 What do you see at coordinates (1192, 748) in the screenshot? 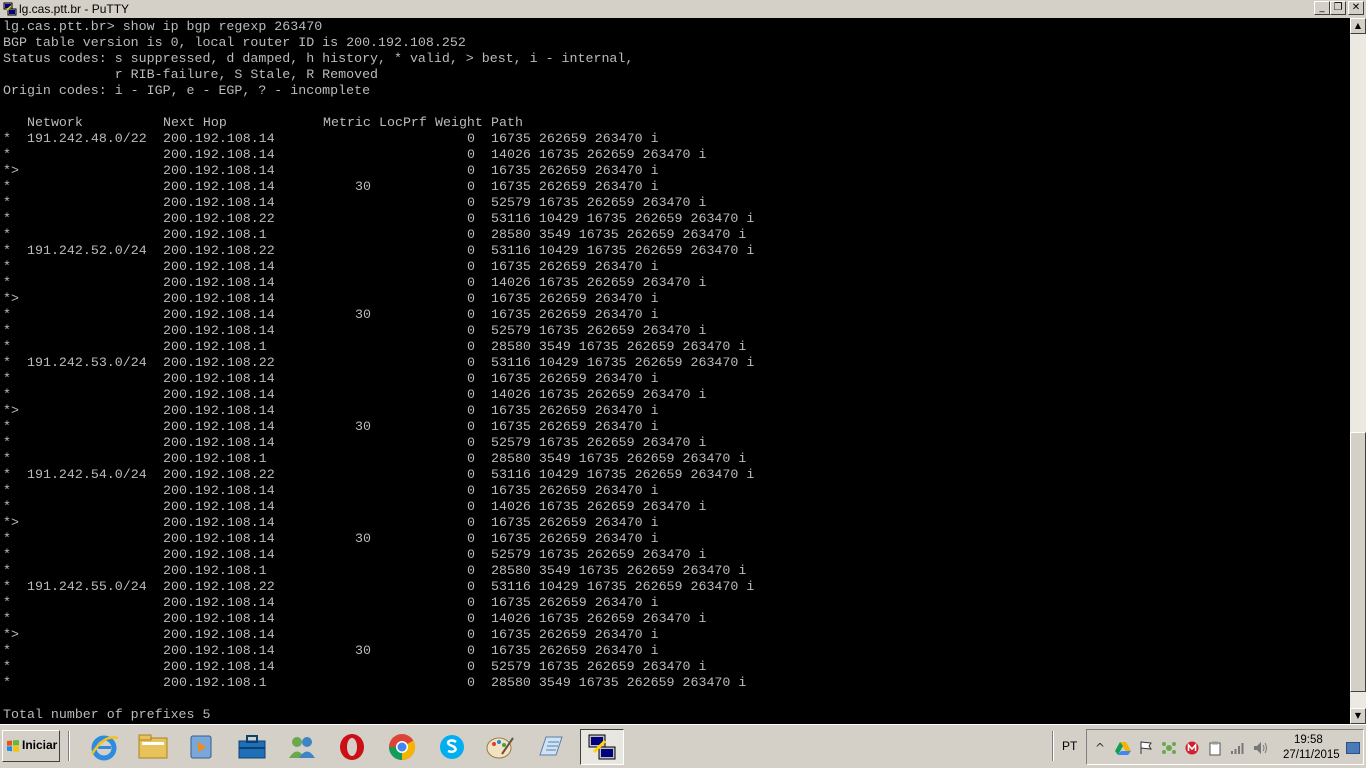
I see `antivirus-icon` at bounding box center [1192, 748].